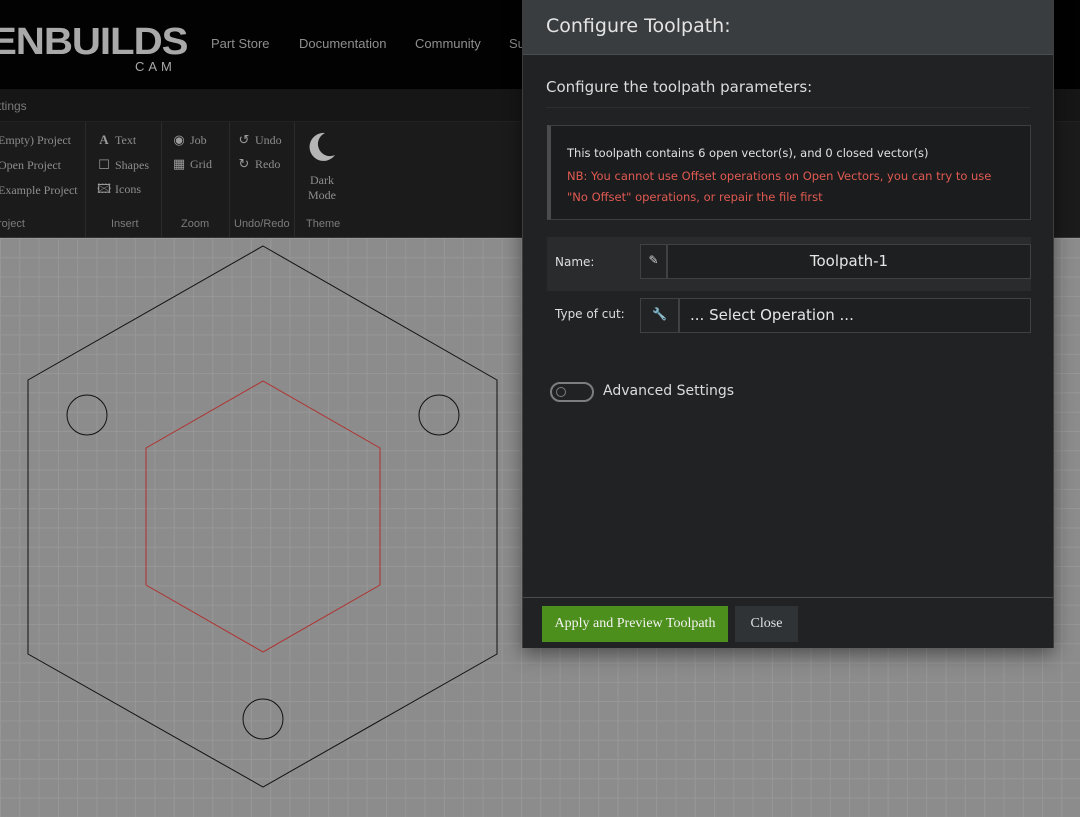 The height and width of the screenshot is (817, 1080). Describe the element at coordinates (575, 262) in the screenshot. I see `name-label: Name:` at that location.